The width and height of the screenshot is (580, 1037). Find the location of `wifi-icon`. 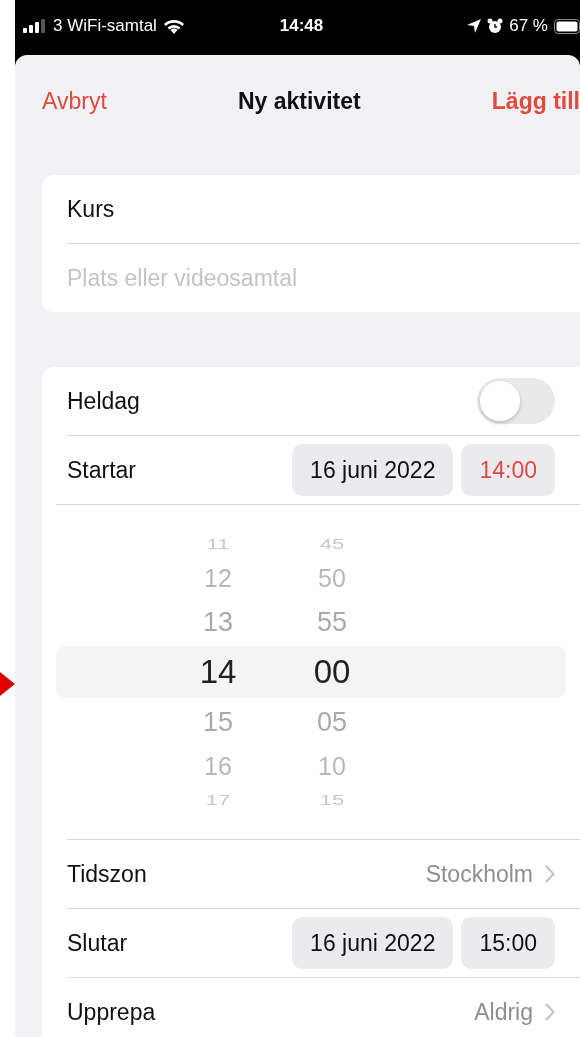

wifi-icon is located at coordinates (173, 26).